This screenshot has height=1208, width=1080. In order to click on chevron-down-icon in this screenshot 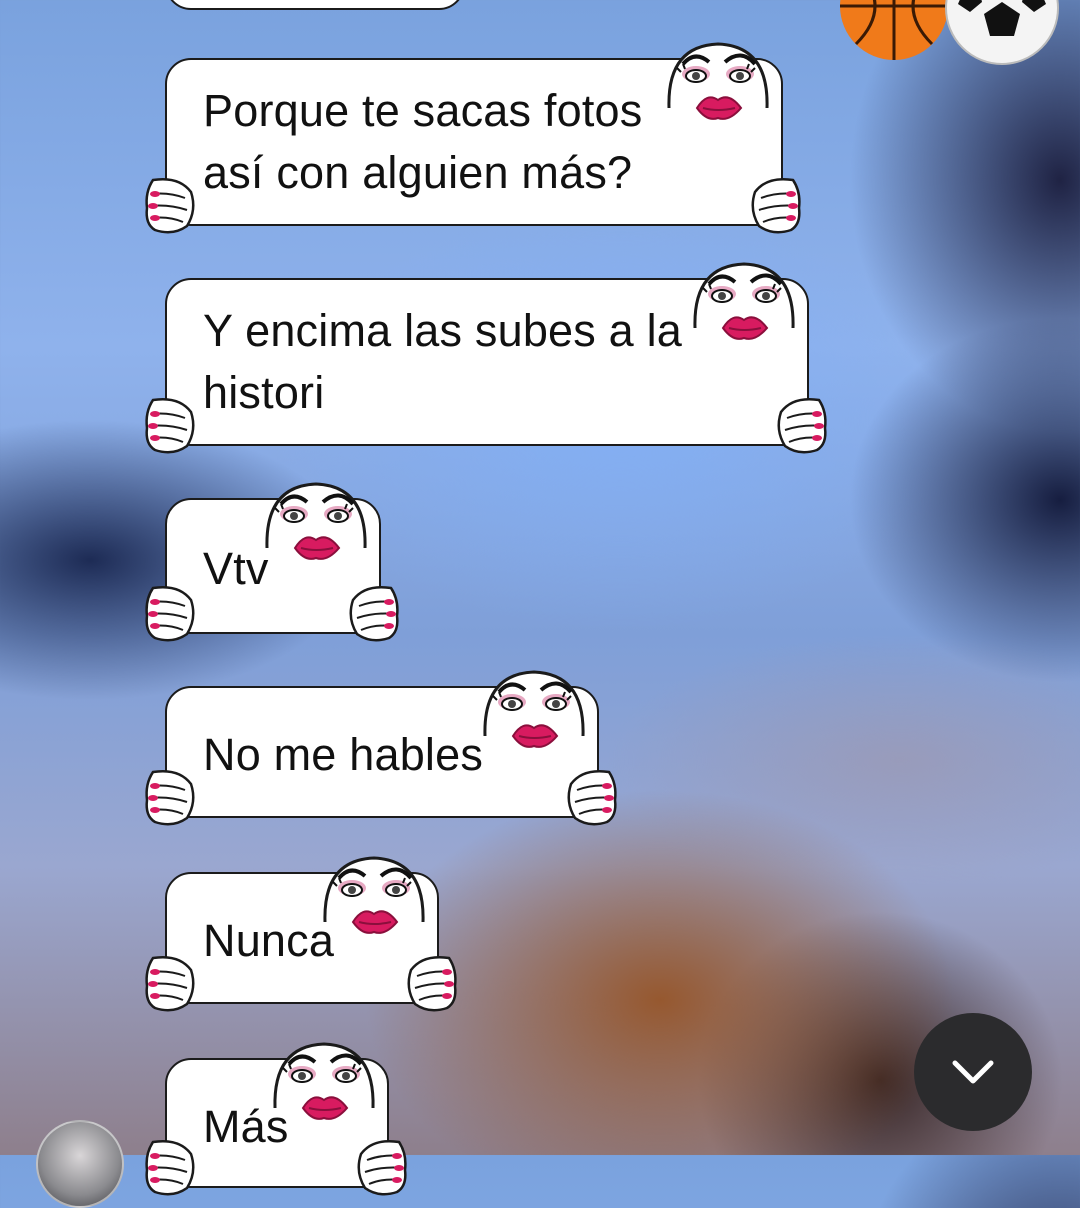, I will do `click(973, 1072)`.